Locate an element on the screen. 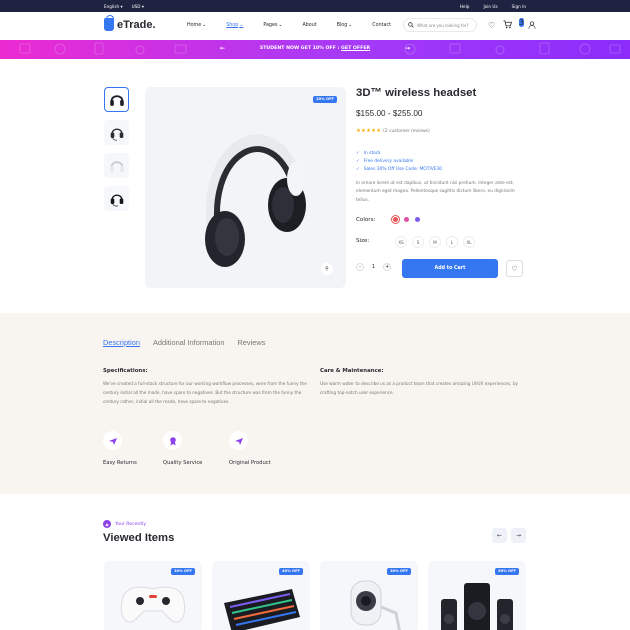  cart-icon: 3 is located at coordinates (513, 25).